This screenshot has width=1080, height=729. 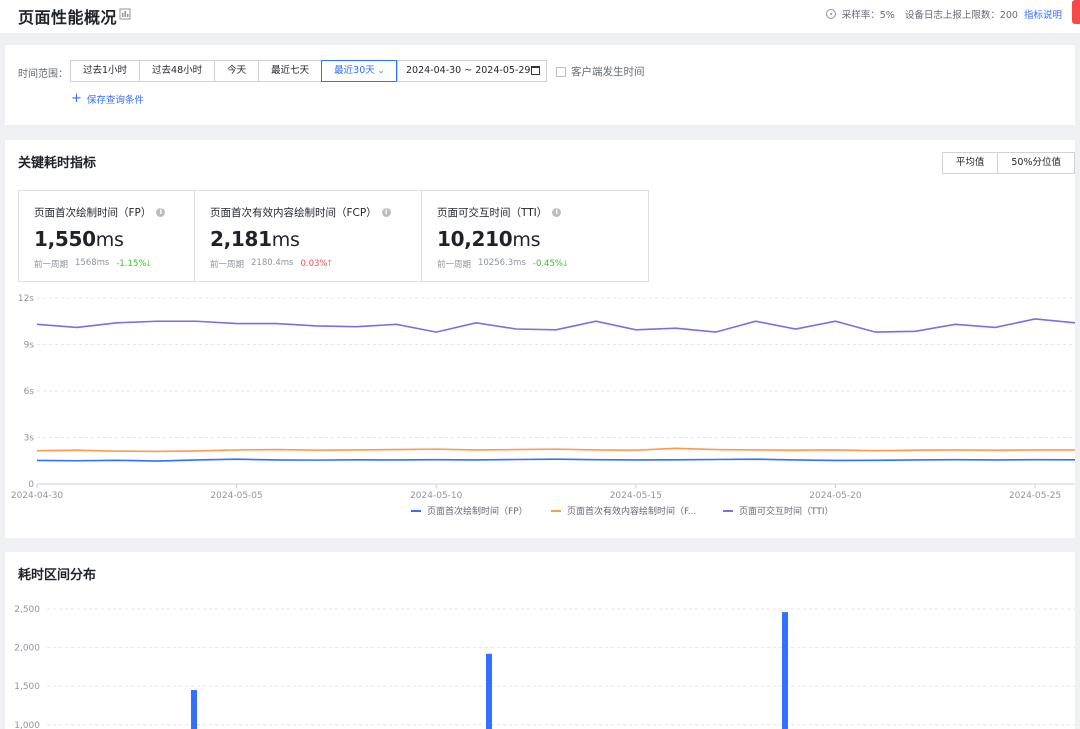 I want to click on series-line-fcp, so click(x=555, y=450).